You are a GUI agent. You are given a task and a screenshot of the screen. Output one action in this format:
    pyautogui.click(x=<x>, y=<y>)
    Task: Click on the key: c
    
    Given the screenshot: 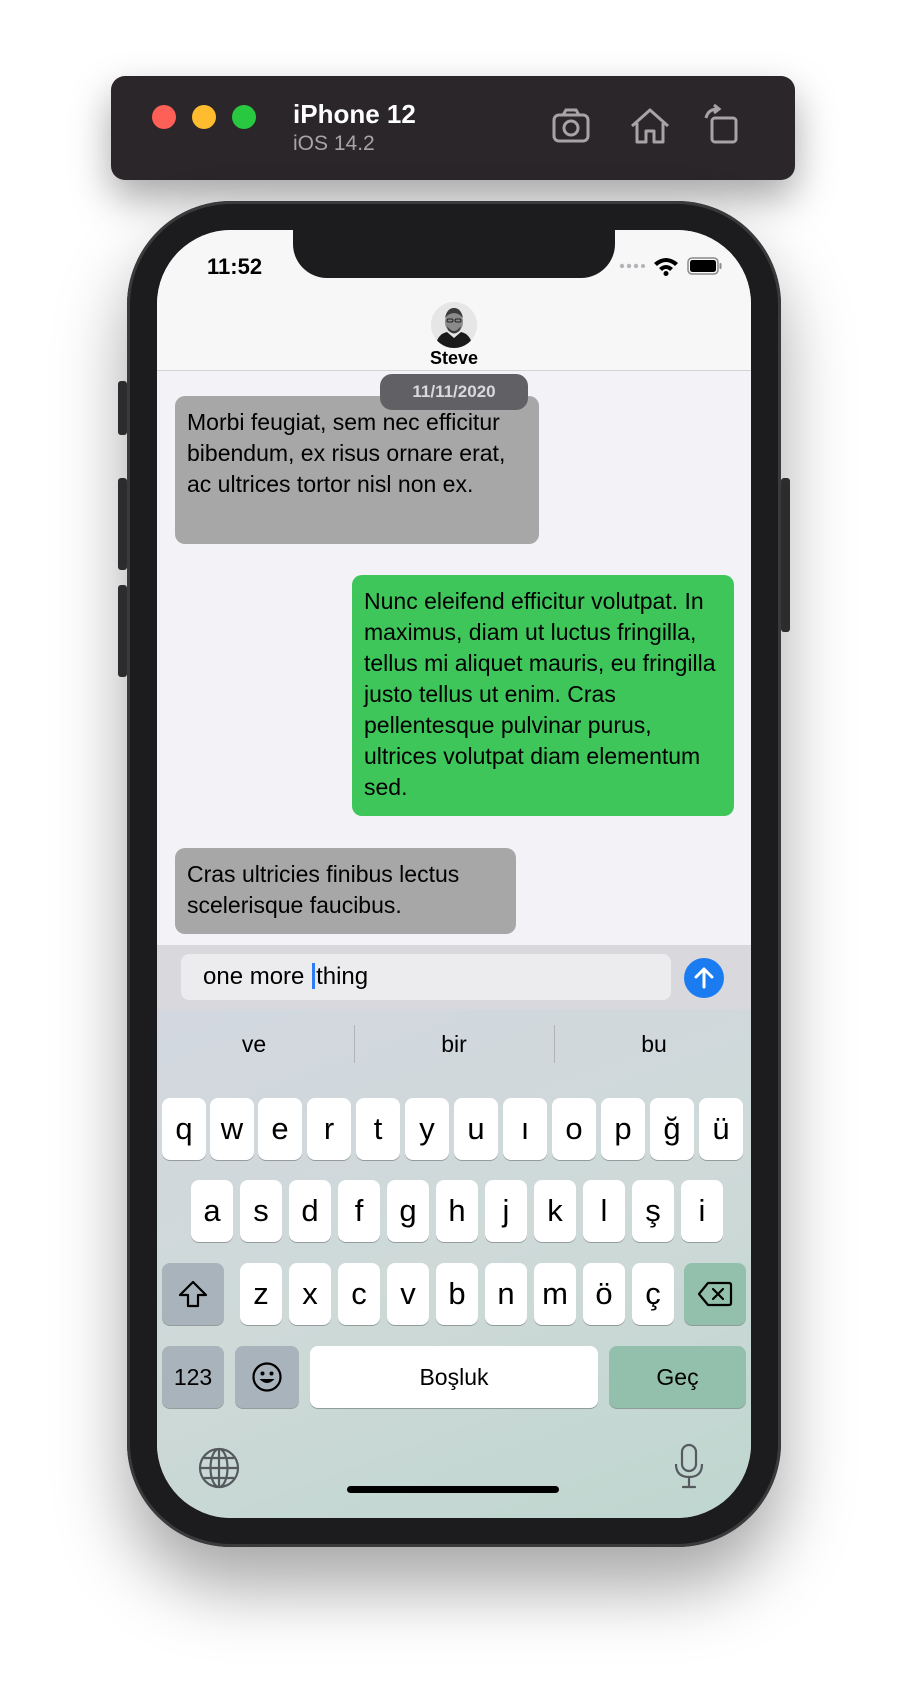 What is the action you would take?
    pyautogui.click(x=359, y=1294)
    